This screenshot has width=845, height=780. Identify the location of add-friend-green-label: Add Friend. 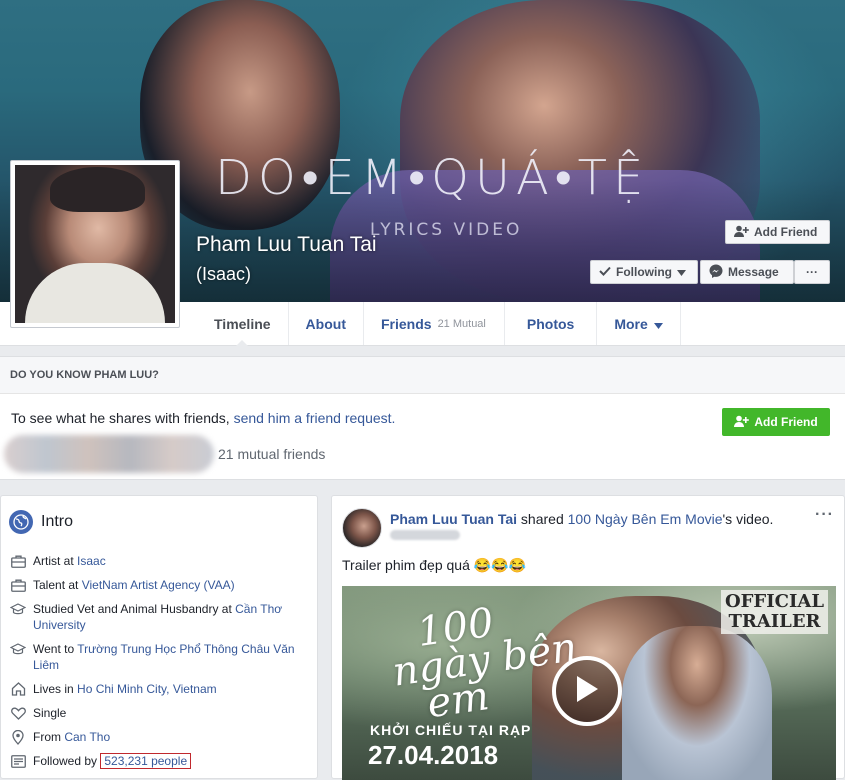
(786, 422).